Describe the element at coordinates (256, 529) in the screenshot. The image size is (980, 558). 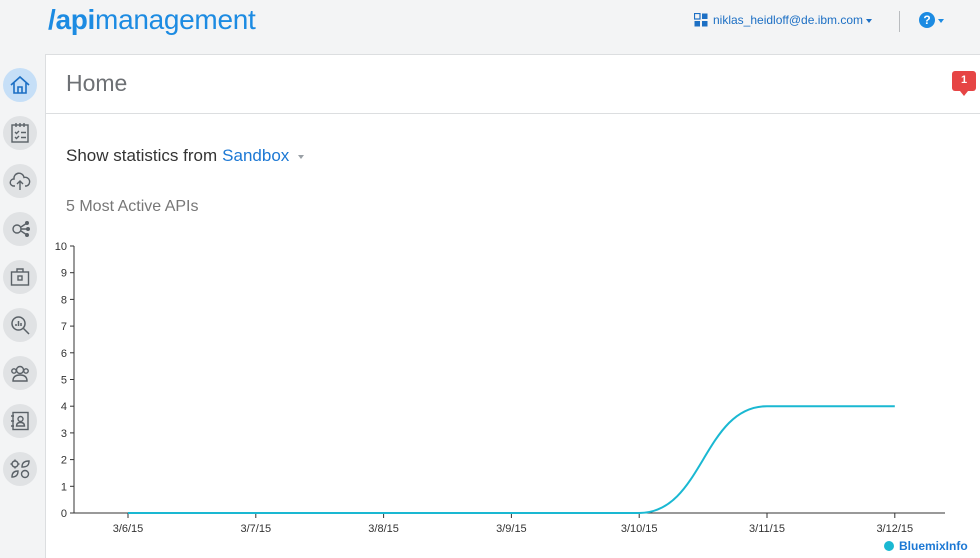
I see `x-tick-label: 3/7/15` at that location.